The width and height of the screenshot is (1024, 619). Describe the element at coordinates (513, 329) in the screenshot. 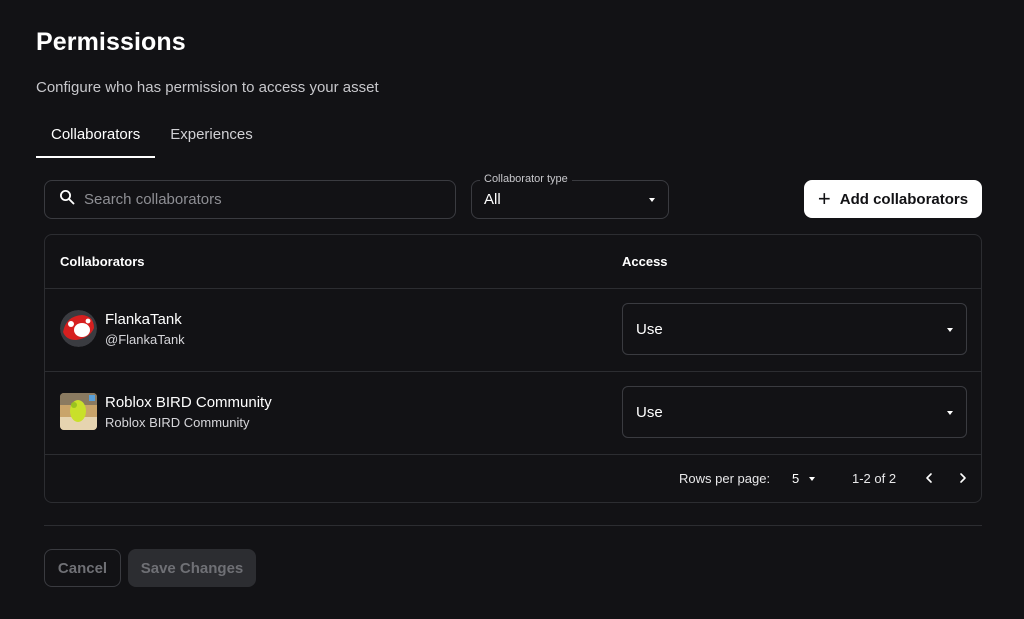

I see `table-row: FlankaTank @FlankaTank Use` at that location.